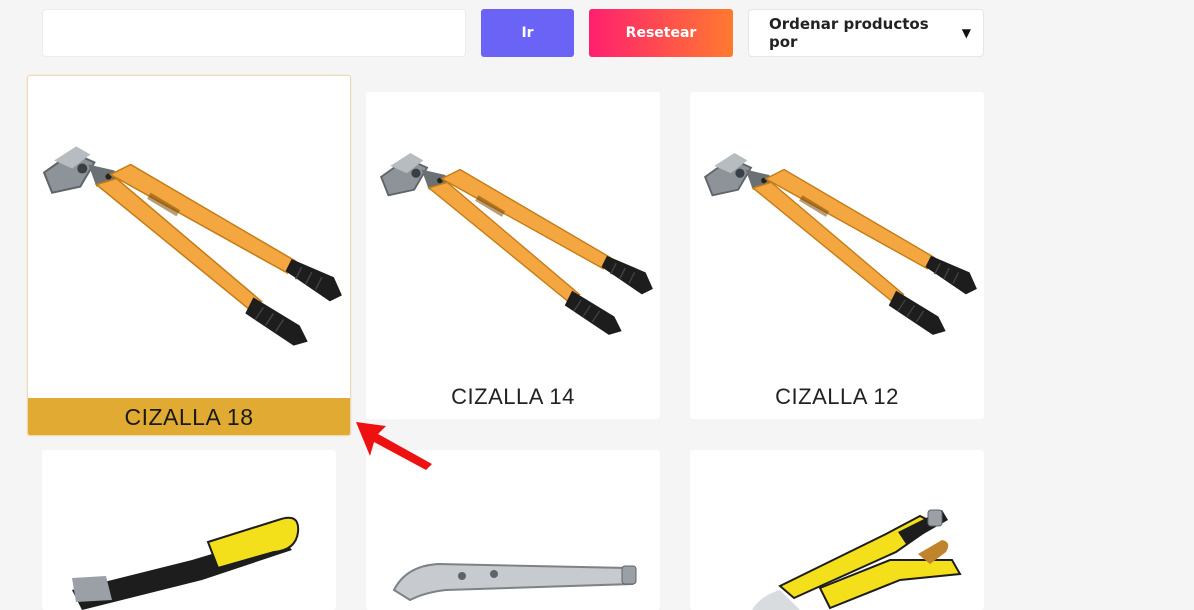  What do you see at coordinates (837, 396) in the screenshot?
I see `product-name: CIZALLA 12` at bounding box center [837, 396].